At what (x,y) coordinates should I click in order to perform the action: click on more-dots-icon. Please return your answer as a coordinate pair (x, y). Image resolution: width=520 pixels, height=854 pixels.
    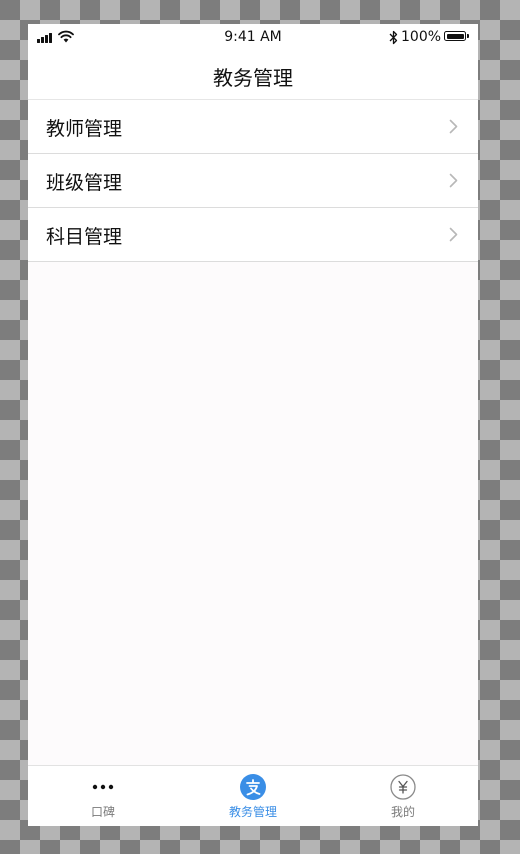
    Looking at the image, I should click on (103, 787).